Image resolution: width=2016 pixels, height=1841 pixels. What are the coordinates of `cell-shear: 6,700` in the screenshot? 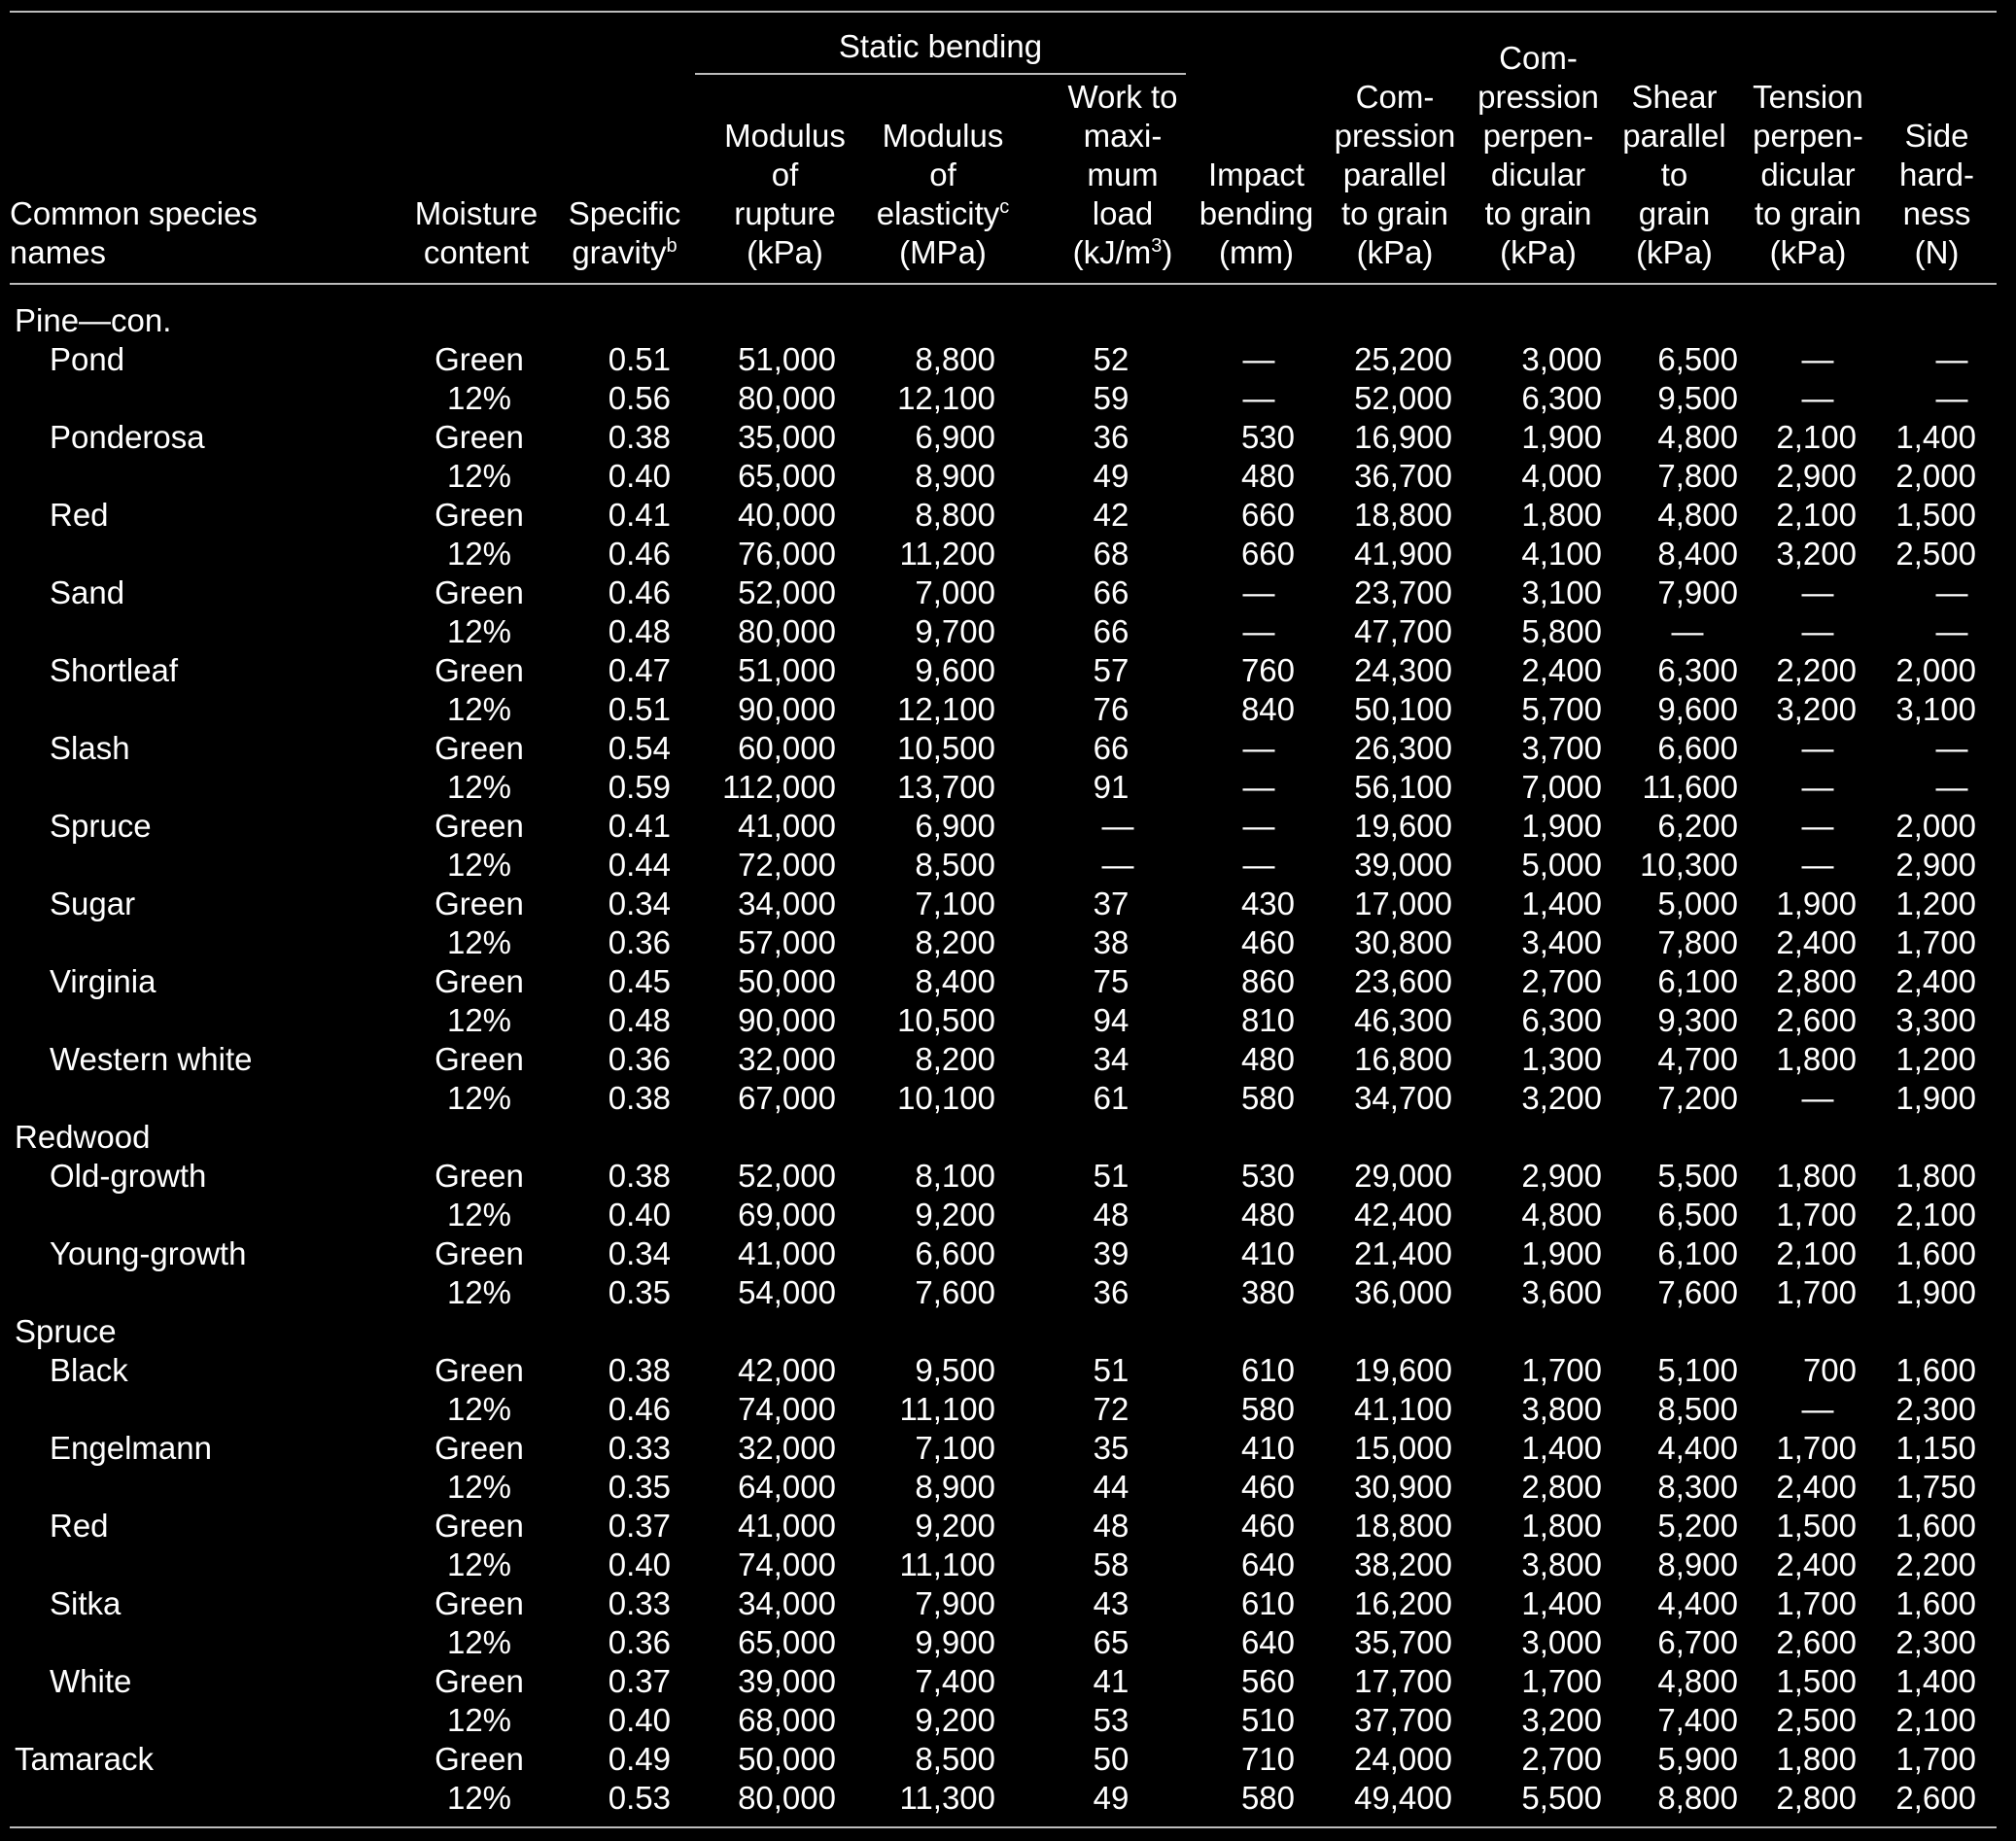 It's located at (1697, 1642).